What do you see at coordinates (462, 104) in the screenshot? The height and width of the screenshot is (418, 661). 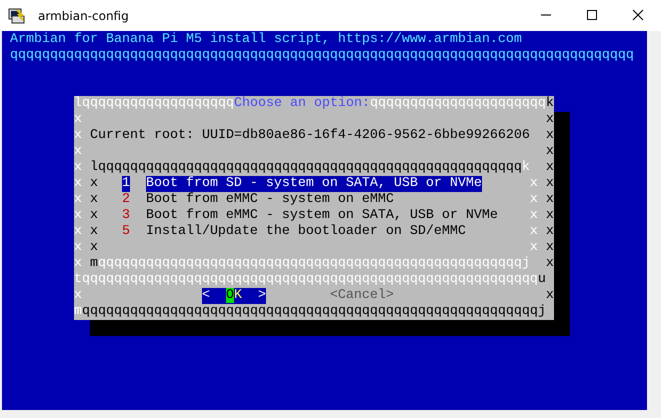 I see `border-line: qqqqqqqqqqqqqqqqqqqqqqk` at bounding box center [462, 104].